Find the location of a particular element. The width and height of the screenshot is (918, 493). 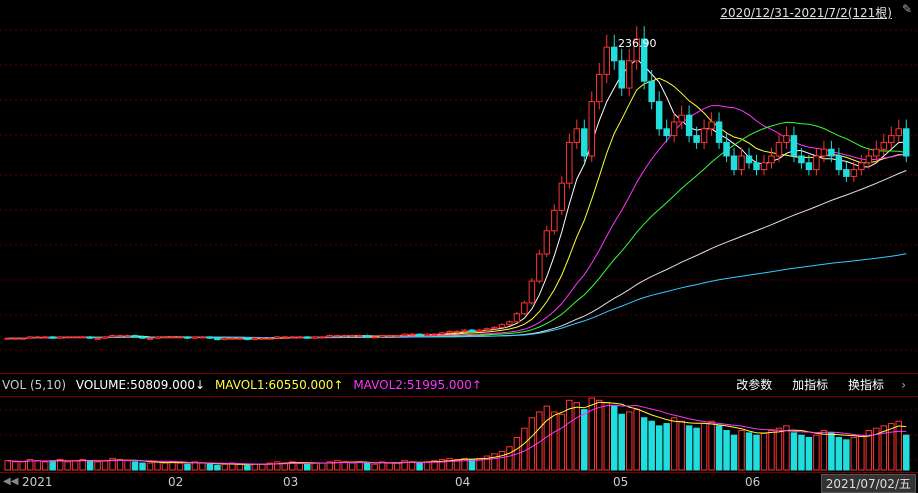

rewind-icon: ◀◀ is located at coordinates (10, 481).